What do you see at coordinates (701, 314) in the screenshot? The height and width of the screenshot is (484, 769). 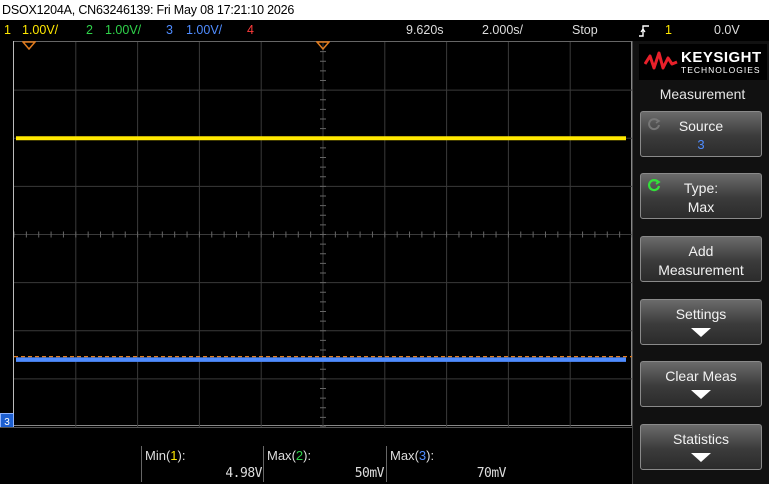 I see `settings-label: Settings` at bounding box center [701, 314].